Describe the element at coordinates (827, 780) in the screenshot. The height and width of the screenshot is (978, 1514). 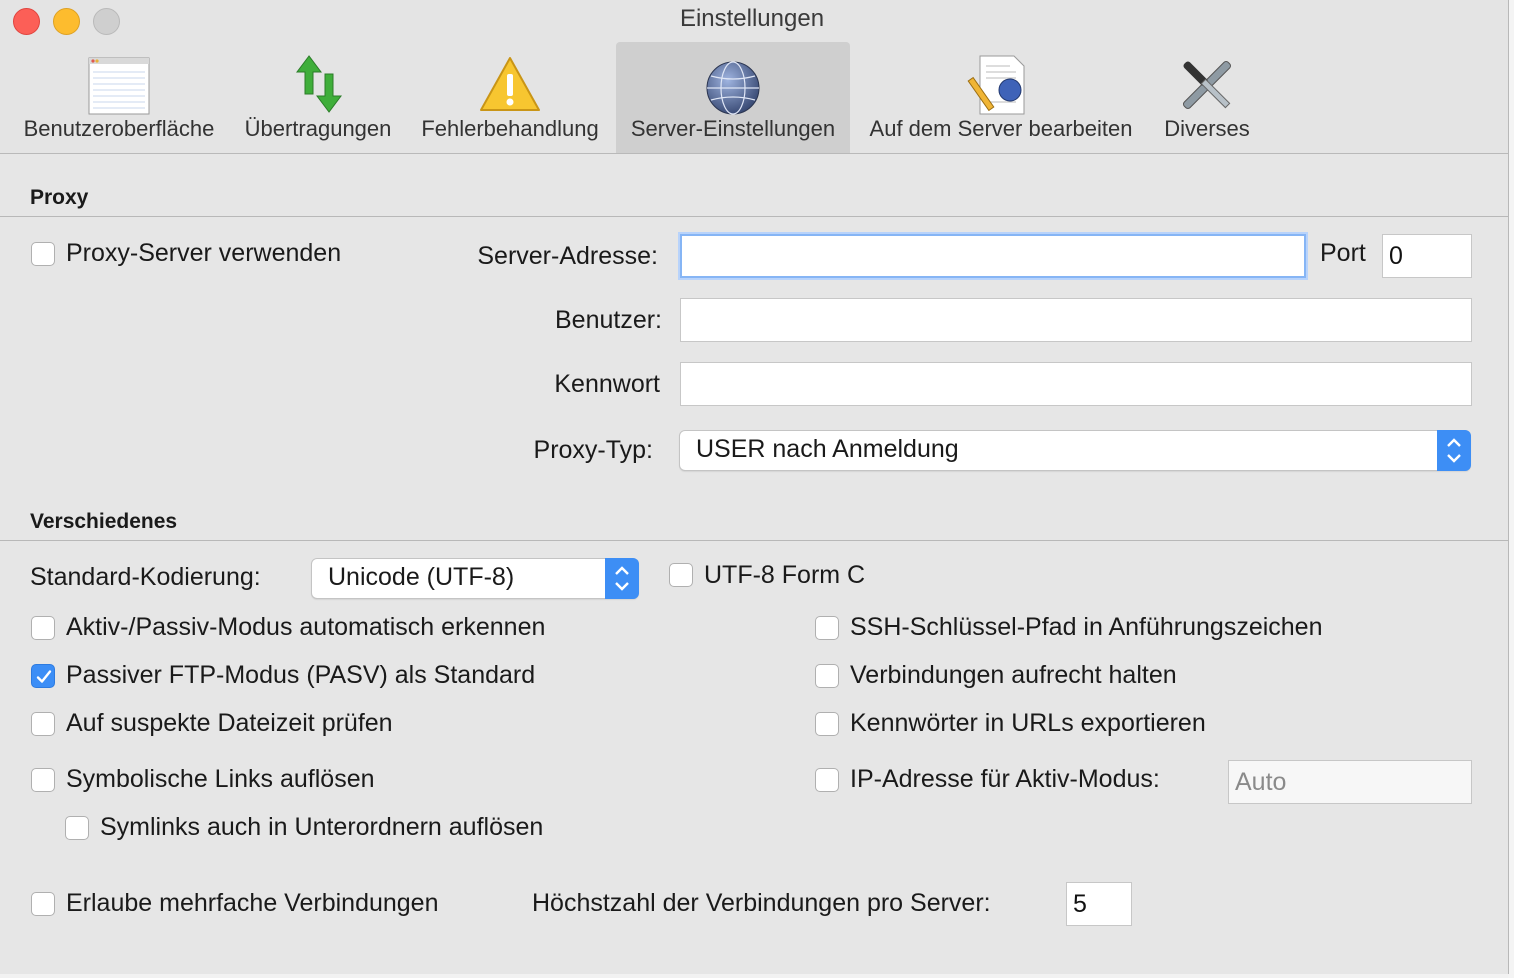
I see `ip-active-checkbox` at that location.